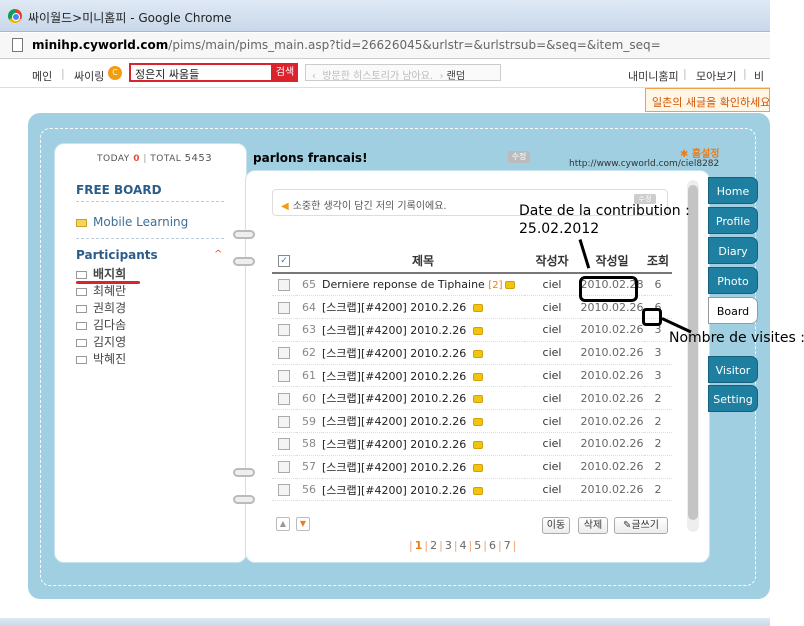  I want to click on member-item: 권희경, so click(101, 307).